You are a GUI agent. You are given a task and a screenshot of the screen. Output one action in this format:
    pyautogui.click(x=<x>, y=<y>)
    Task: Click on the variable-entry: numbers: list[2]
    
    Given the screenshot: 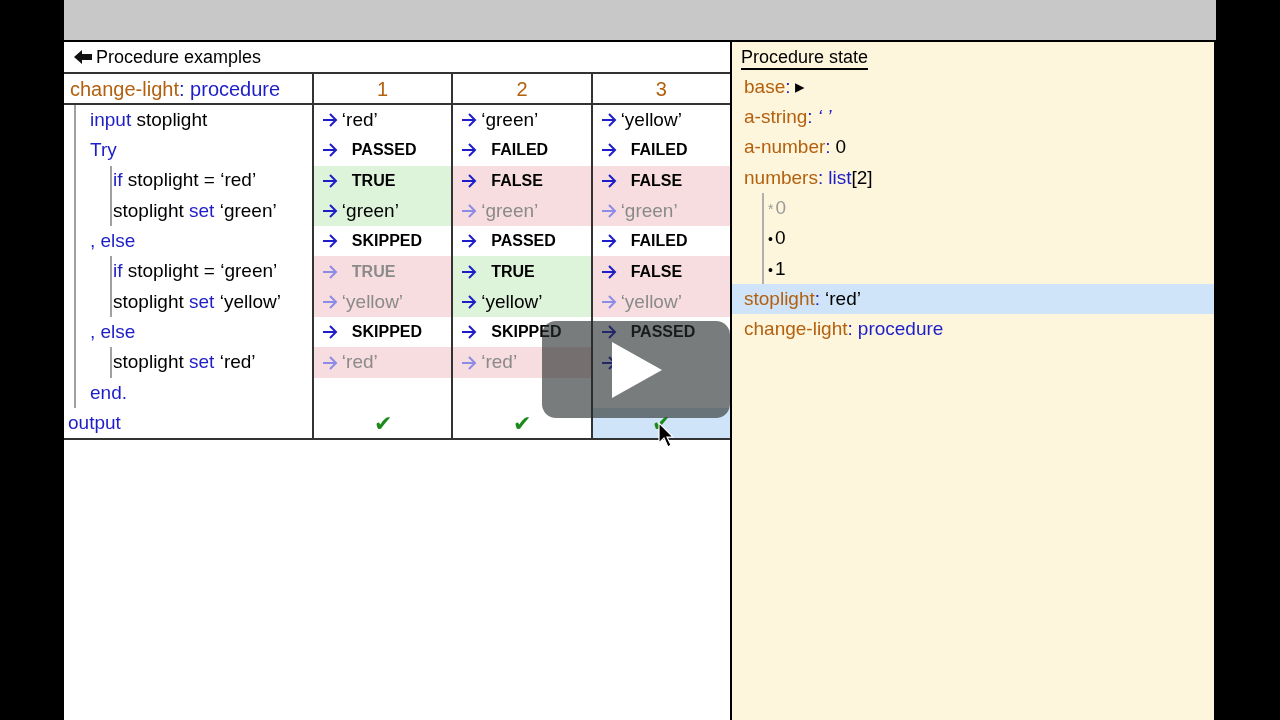 What is the action you would take?
    pyautogui.click(x=808, y=177)
    